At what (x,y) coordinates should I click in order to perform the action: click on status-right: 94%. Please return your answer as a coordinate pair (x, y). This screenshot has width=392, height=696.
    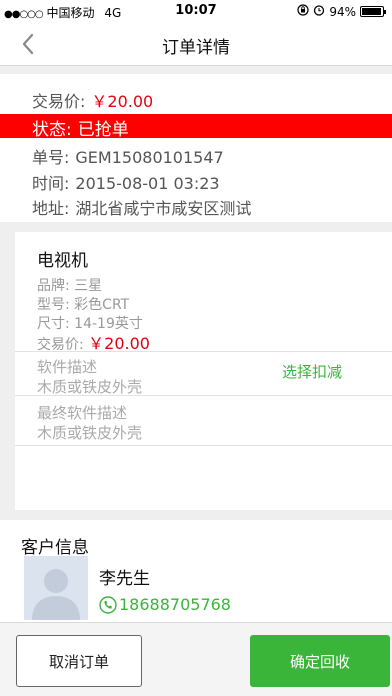
    Looking at the image, I should click on (341, 11).